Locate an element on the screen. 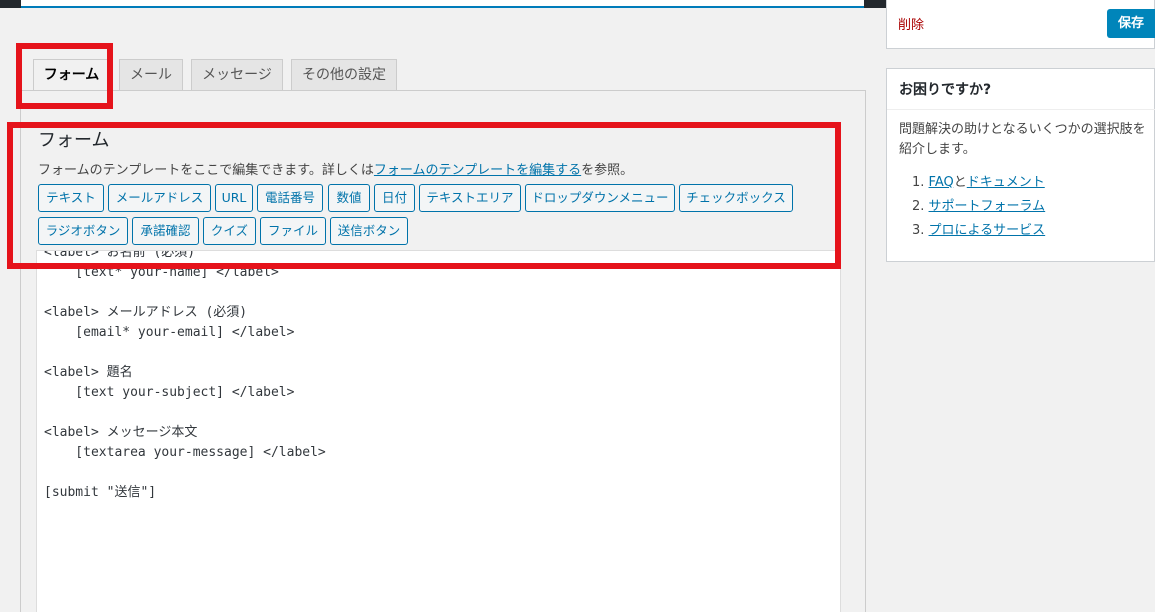 The height and width of the screenshot is (612, 1155). help-item-2: 2. サポートフォーラム is located at coordinates (978, 204).